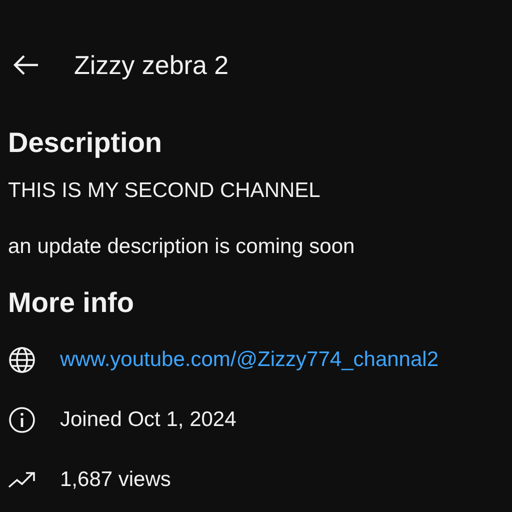 Image resolution: width=512 pixels, height=512 pixels. I want to click on description-text: THIS IS MY SECOND CHANNEL, so click(165, 191).